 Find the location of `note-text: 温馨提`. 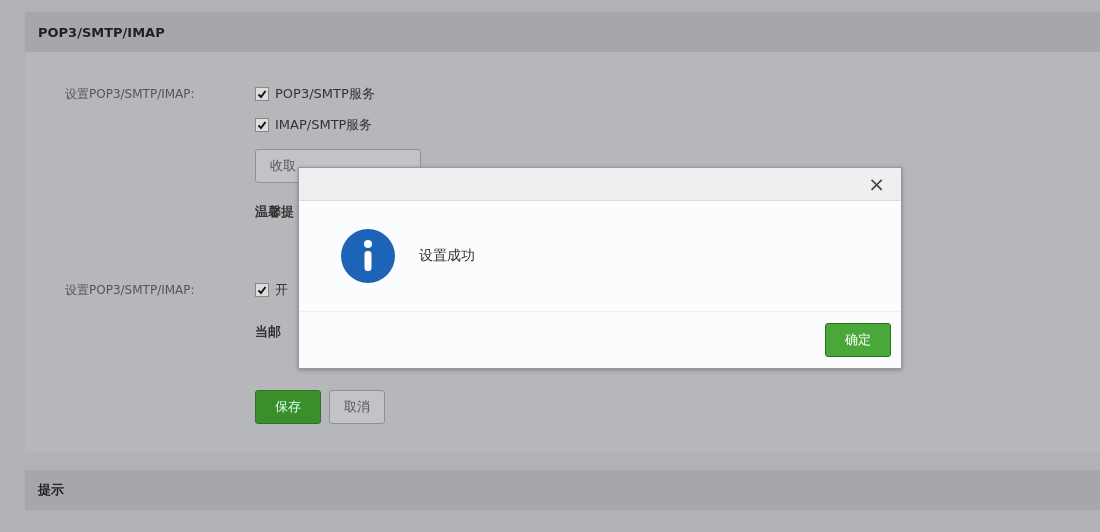

note-text: 温馨提 is located at coordinates (274, 212).